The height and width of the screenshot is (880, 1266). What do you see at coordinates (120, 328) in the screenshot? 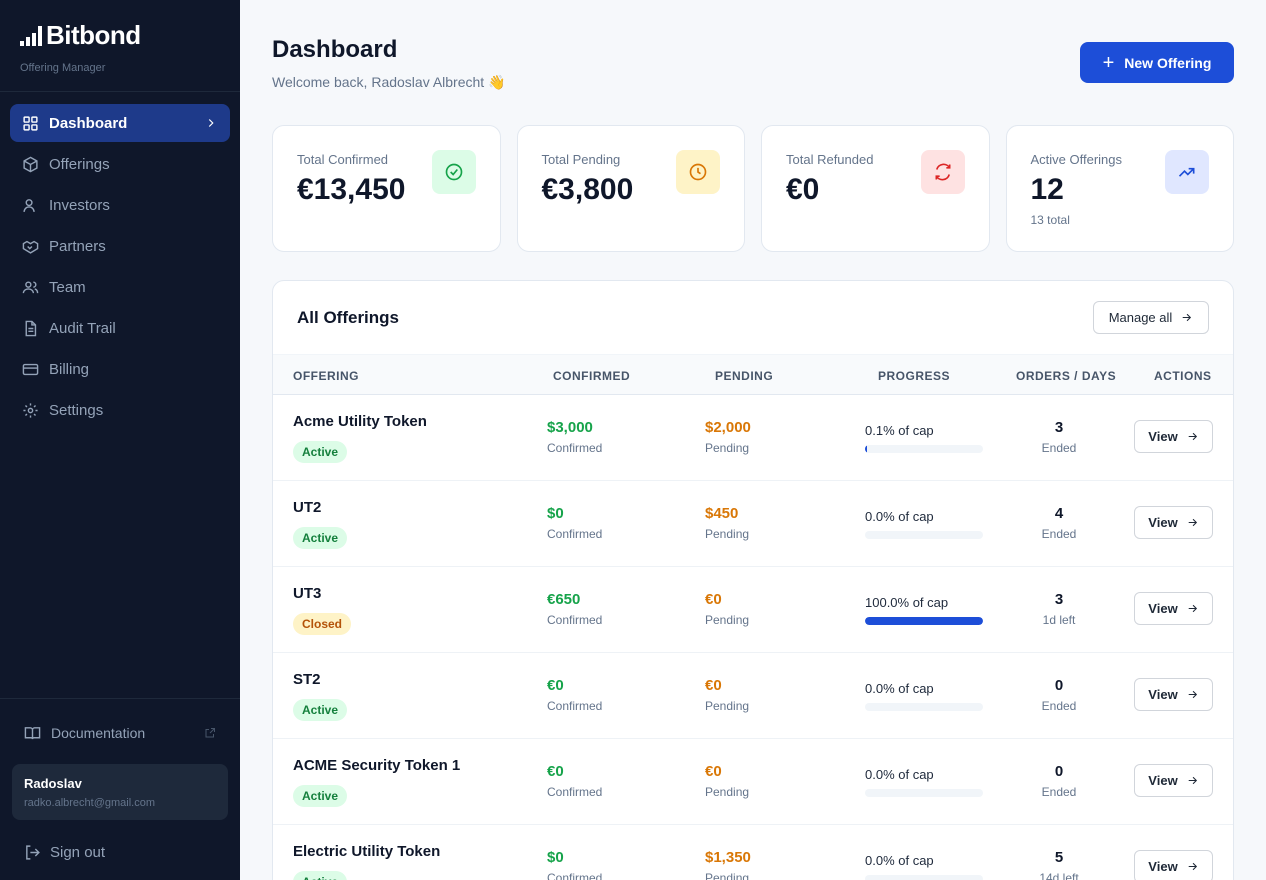
I see `sidebar-item-audit-trail: Audit Trail` at bounding box center [120, 328].